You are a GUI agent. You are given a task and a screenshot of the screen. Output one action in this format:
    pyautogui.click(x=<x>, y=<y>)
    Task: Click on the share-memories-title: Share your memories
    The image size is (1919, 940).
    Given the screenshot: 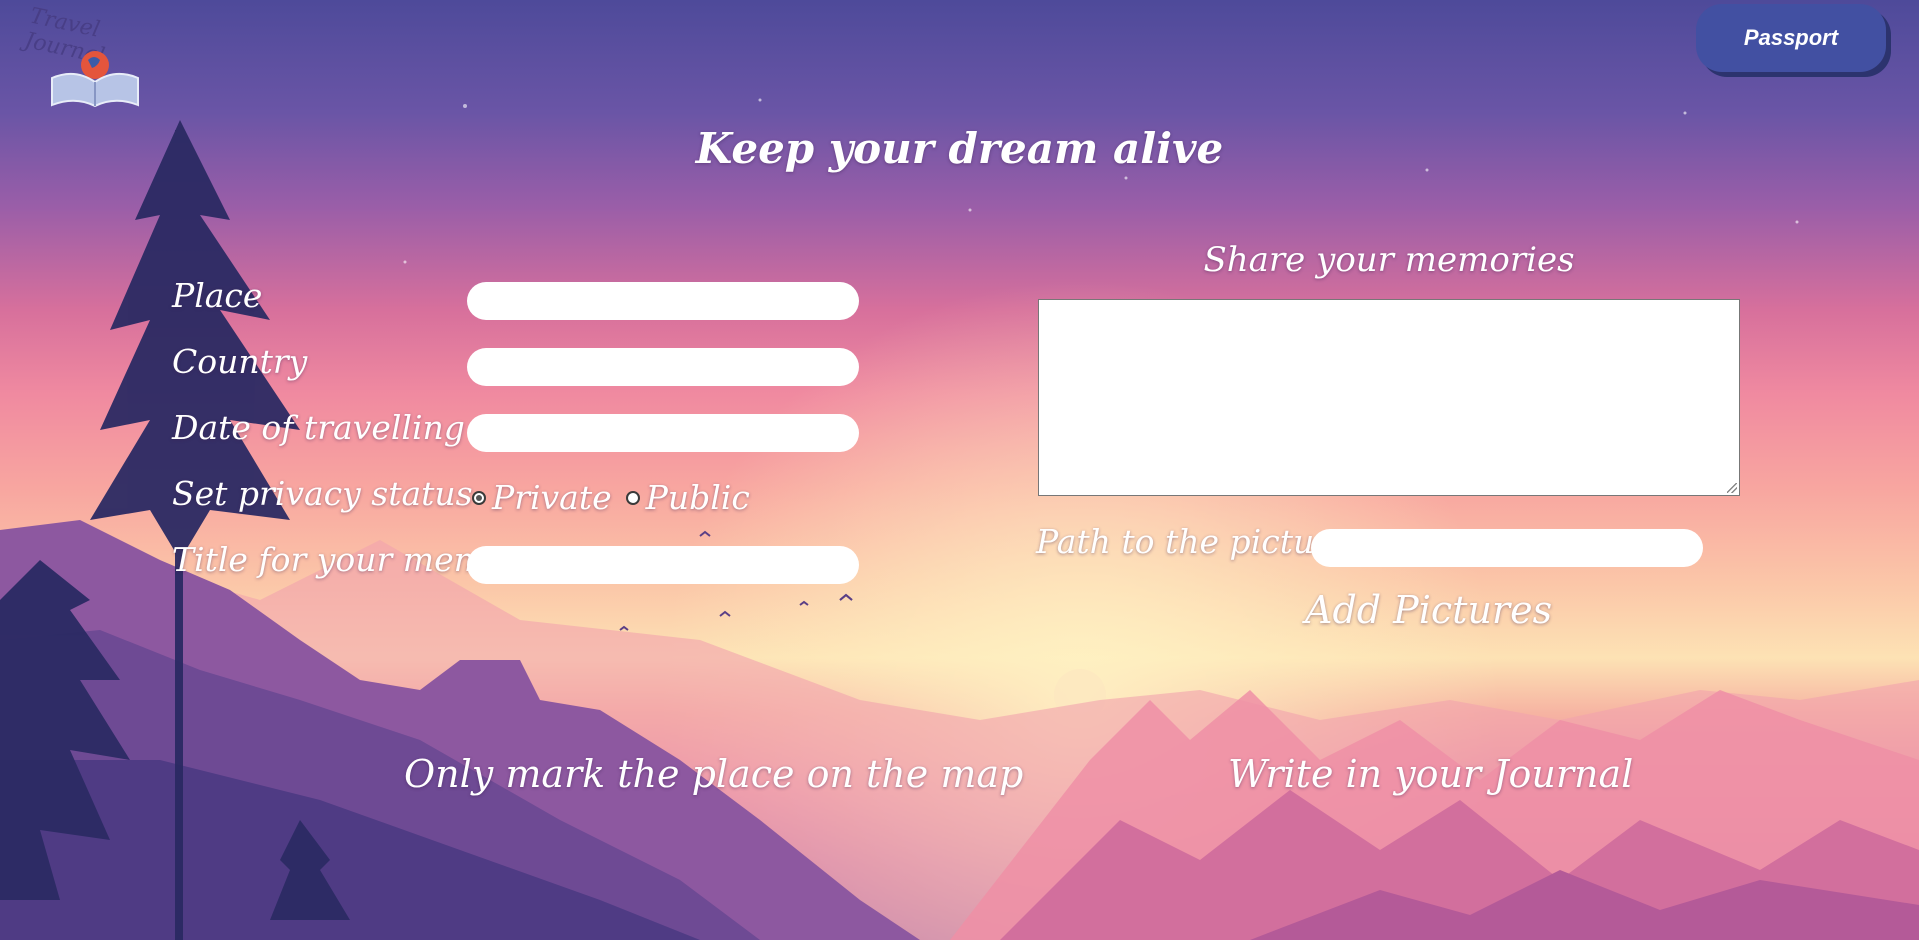 What is the action you would take?
    pyautogui.click(x=1389, y=260)
    